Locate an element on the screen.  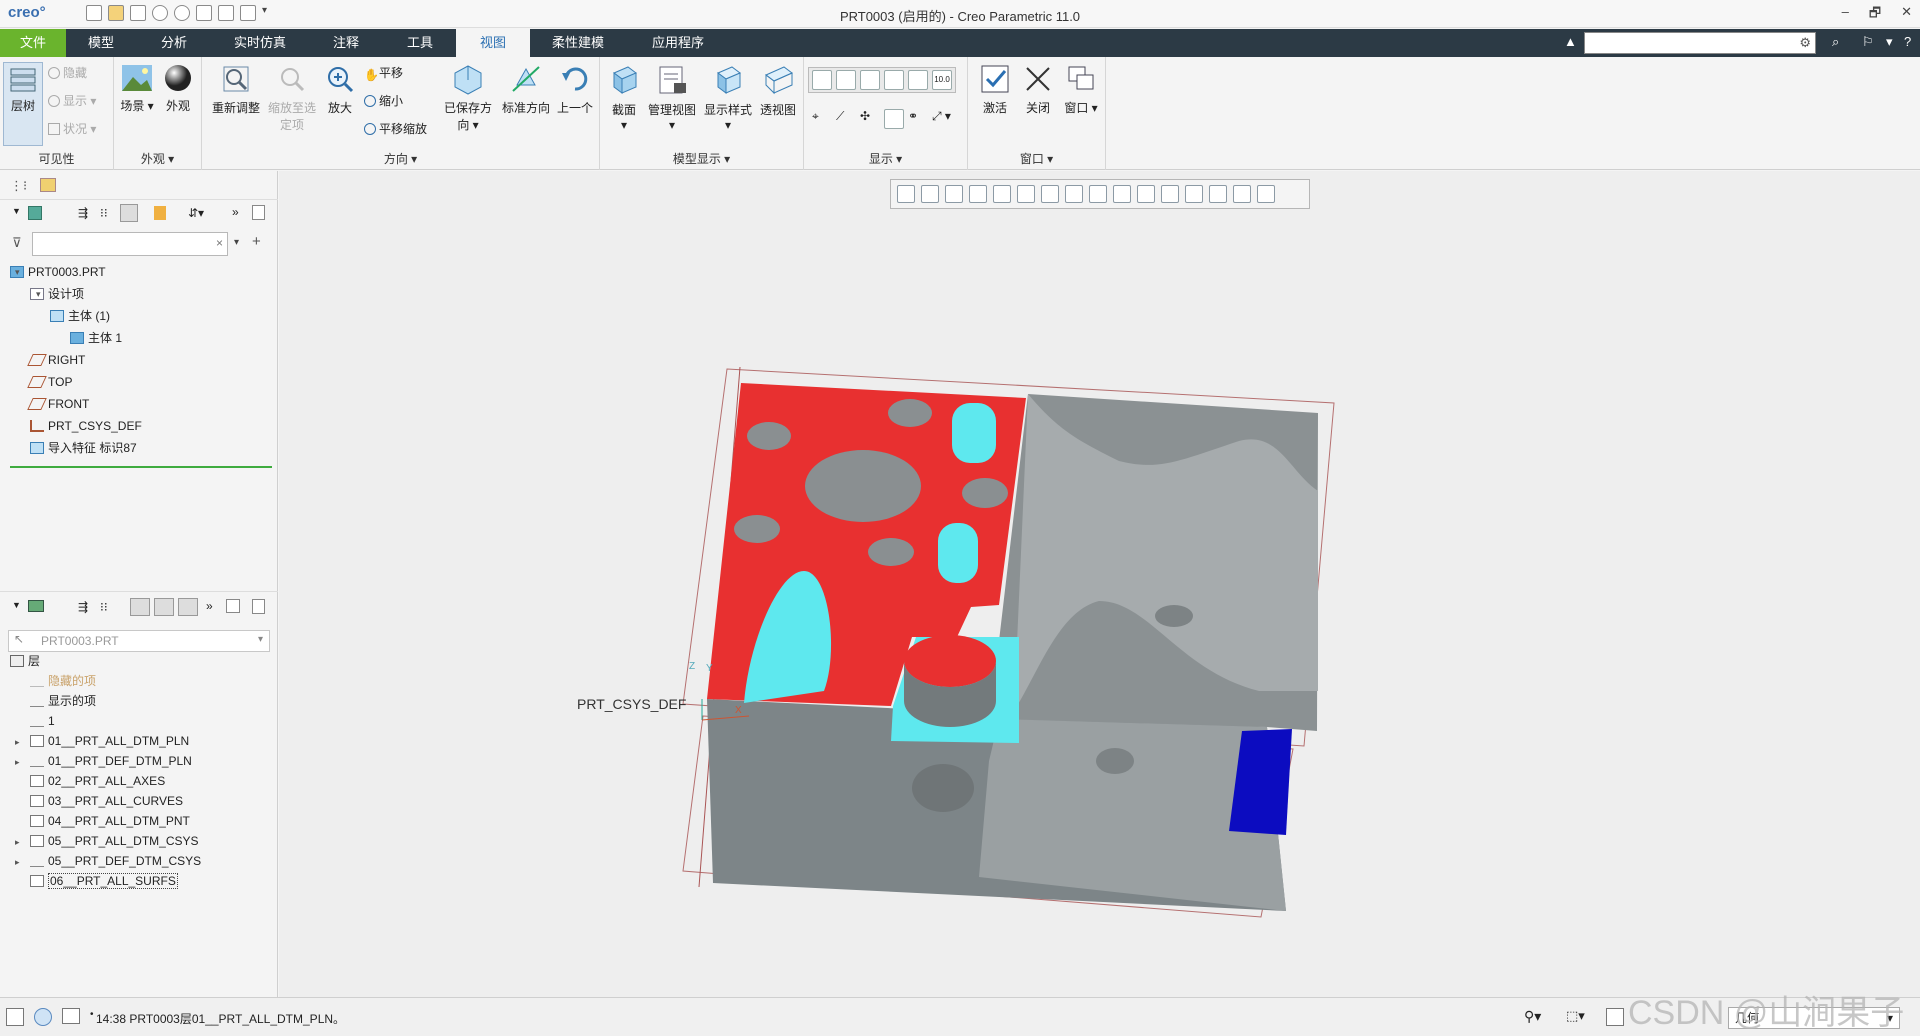
repaint-icon is located at coordinates (978, 194).